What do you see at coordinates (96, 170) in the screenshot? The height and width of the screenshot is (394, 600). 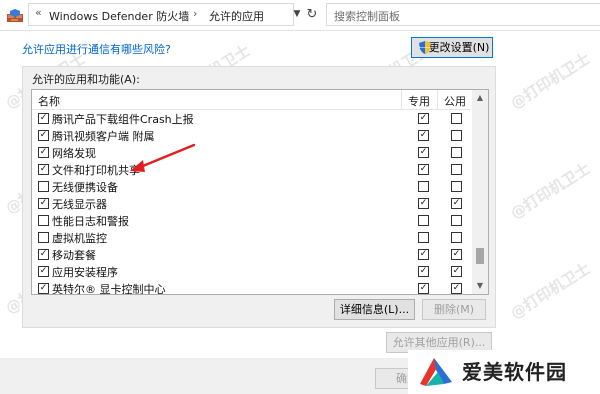 I see `app-name: 文件和打印机共享` at bounding box center [96, 170].